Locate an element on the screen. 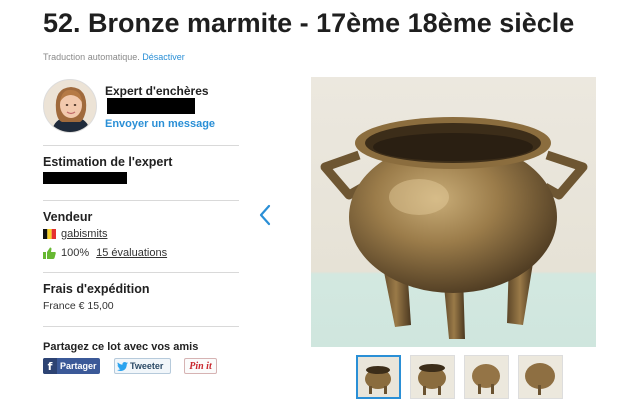  seller-heading: Vendeur is located at coordinates (68, 217).